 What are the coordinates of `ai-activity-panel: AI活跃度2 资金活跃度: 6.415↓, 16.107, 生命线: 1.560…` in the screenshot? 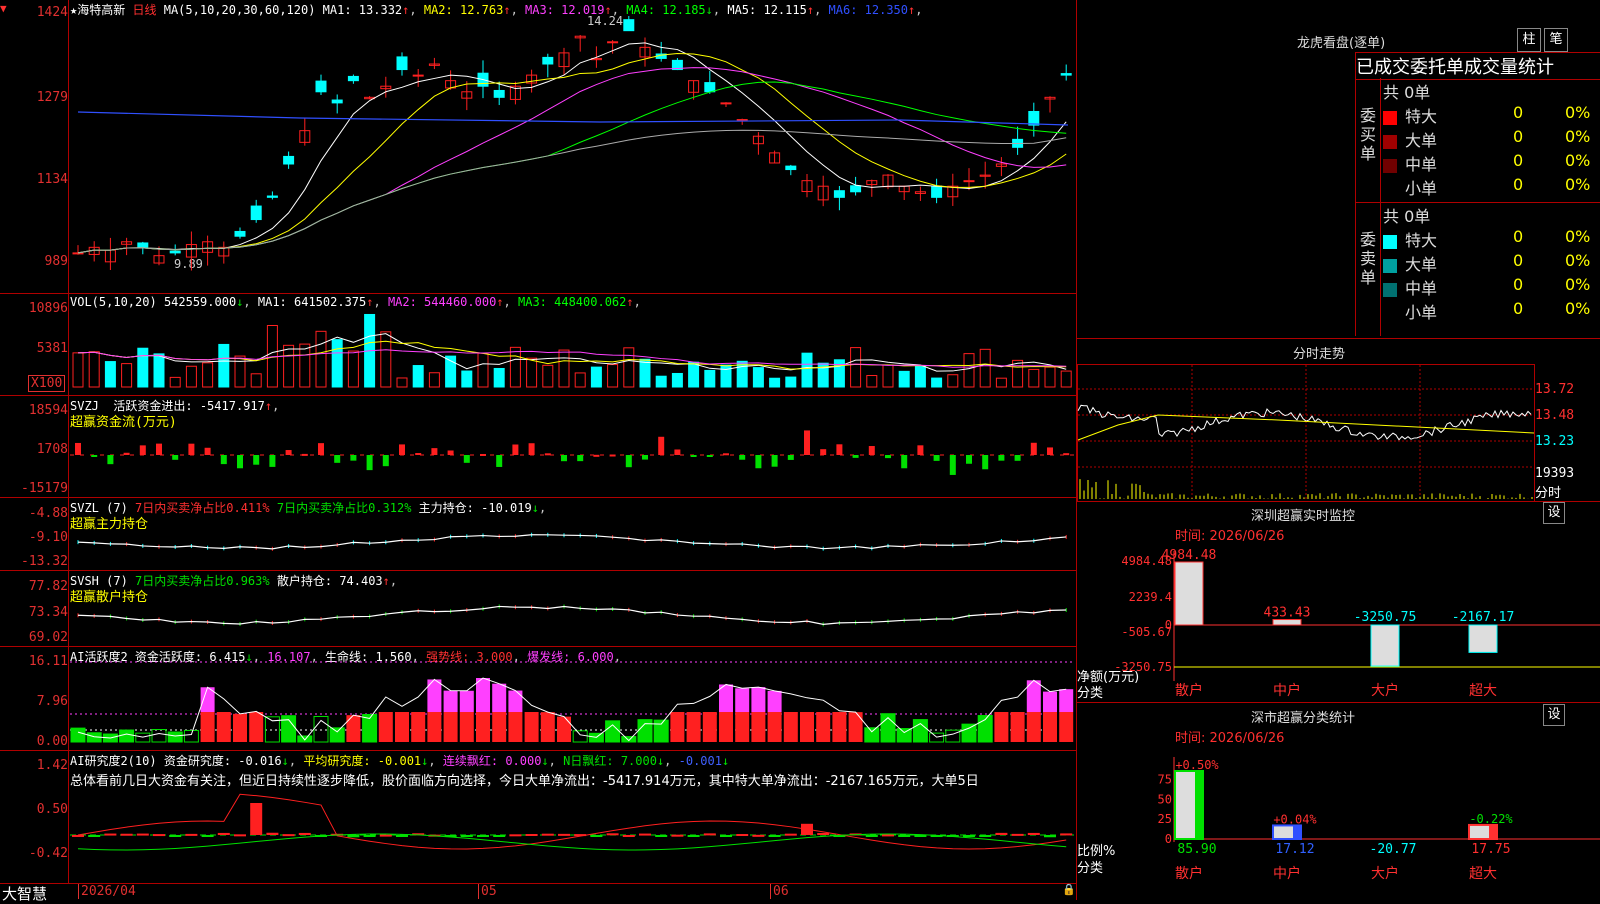 It's located at (538, 698).